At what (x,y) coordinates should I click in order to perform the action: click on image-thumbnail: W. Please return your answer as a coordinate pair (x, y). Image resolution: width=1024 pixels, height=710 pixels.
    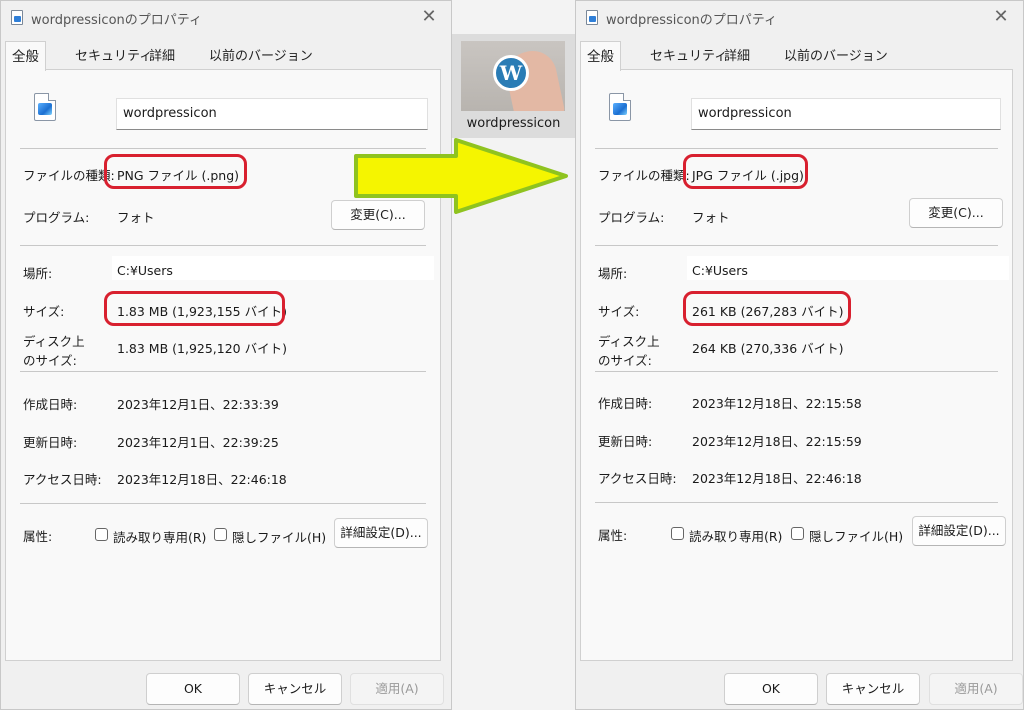
    Looking at the image, I should click on (513, 76).